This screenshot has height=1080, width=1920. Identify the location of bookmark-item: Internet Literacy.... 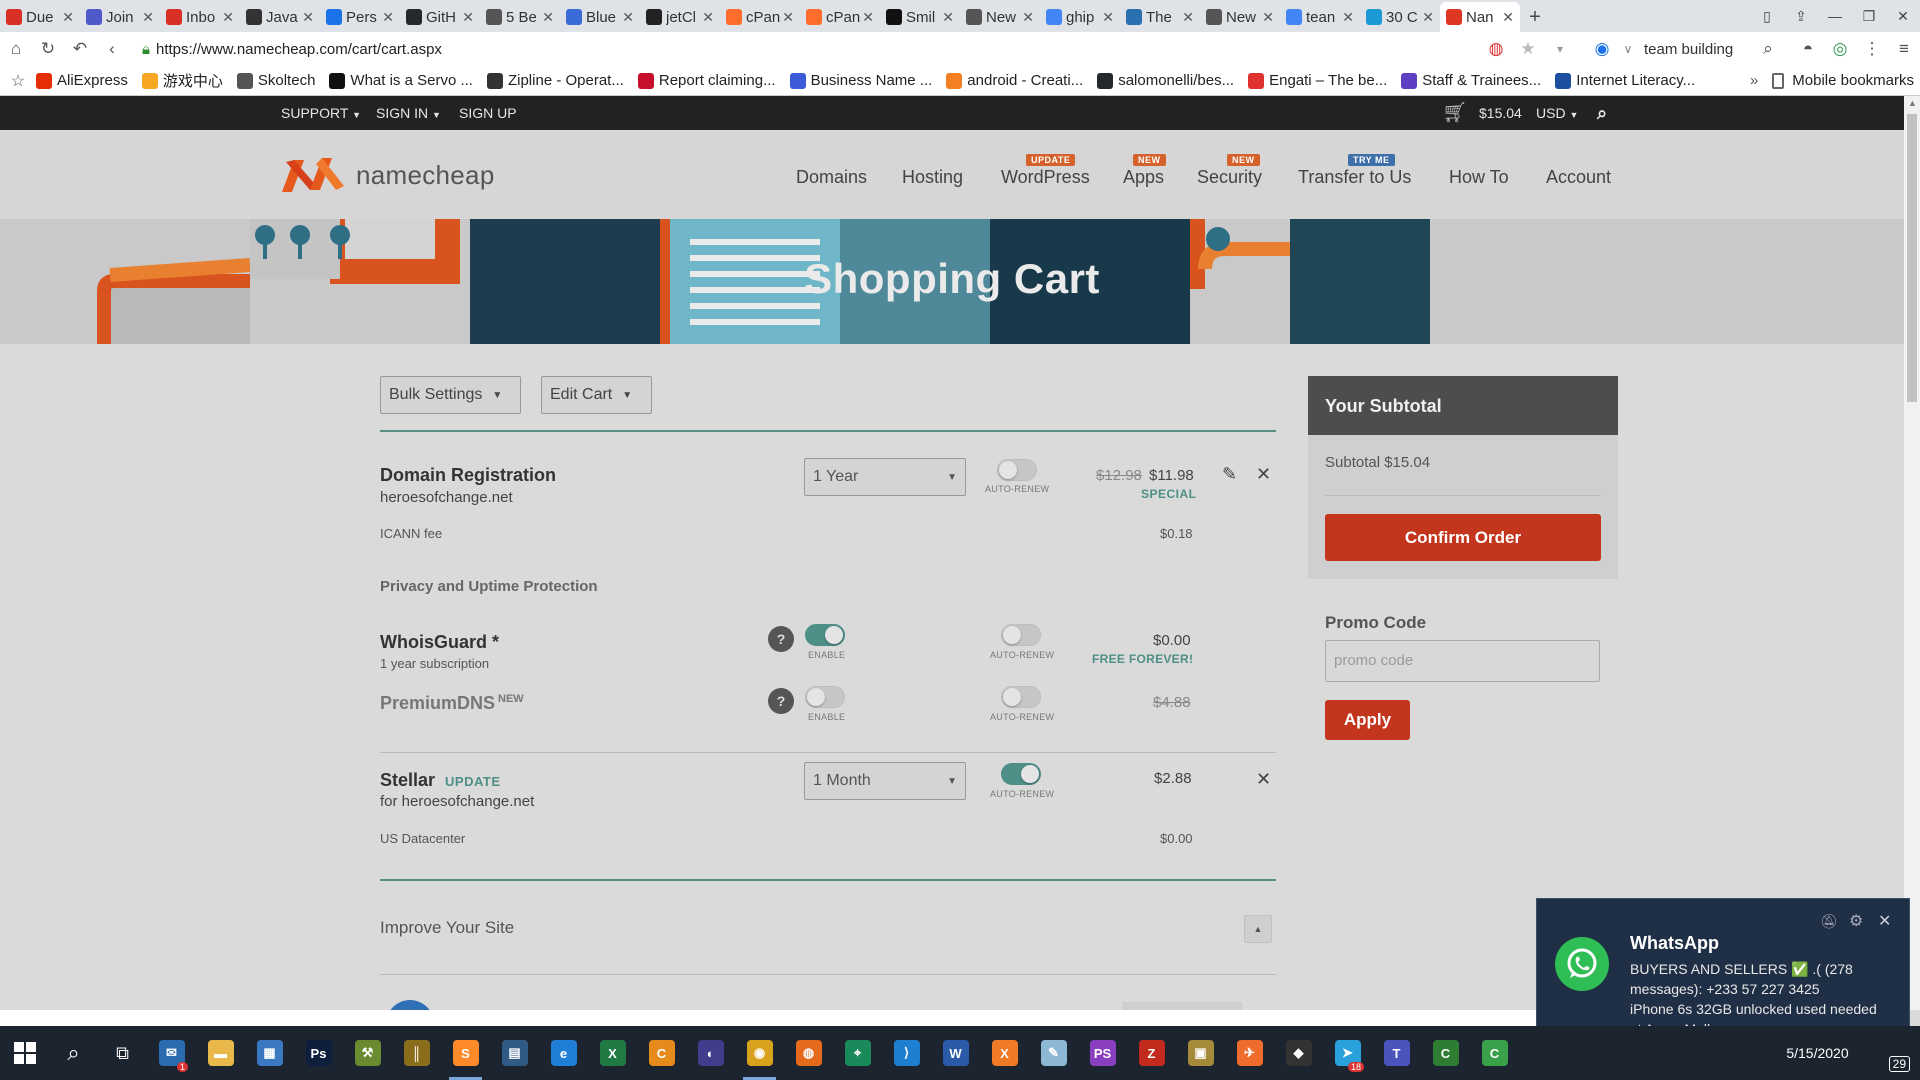
(1625, 80).